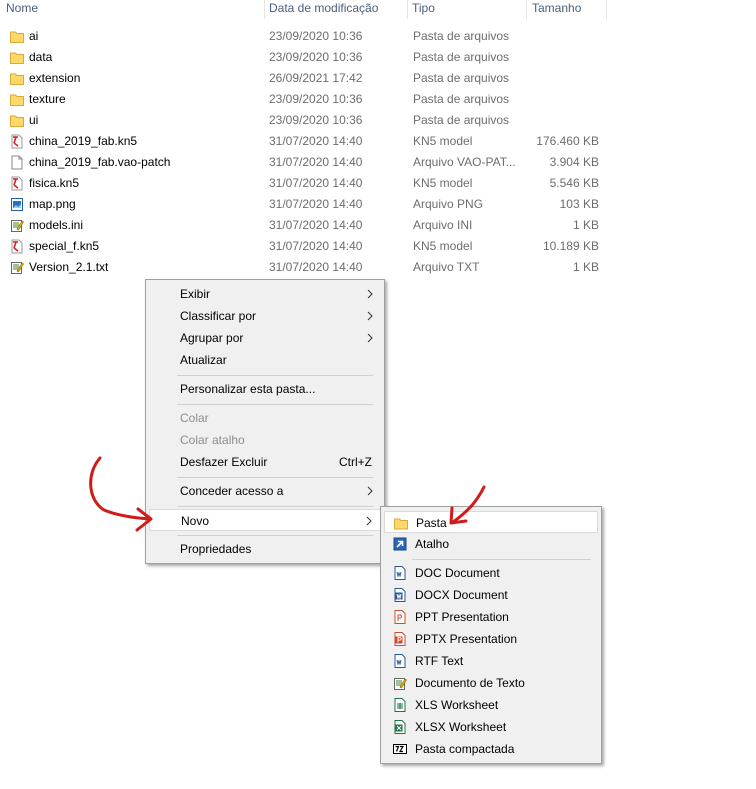 Image resolution: width=756 pixels, height=789 pixels. I want to click on column-header-type: Tipo, so click(467, 9).